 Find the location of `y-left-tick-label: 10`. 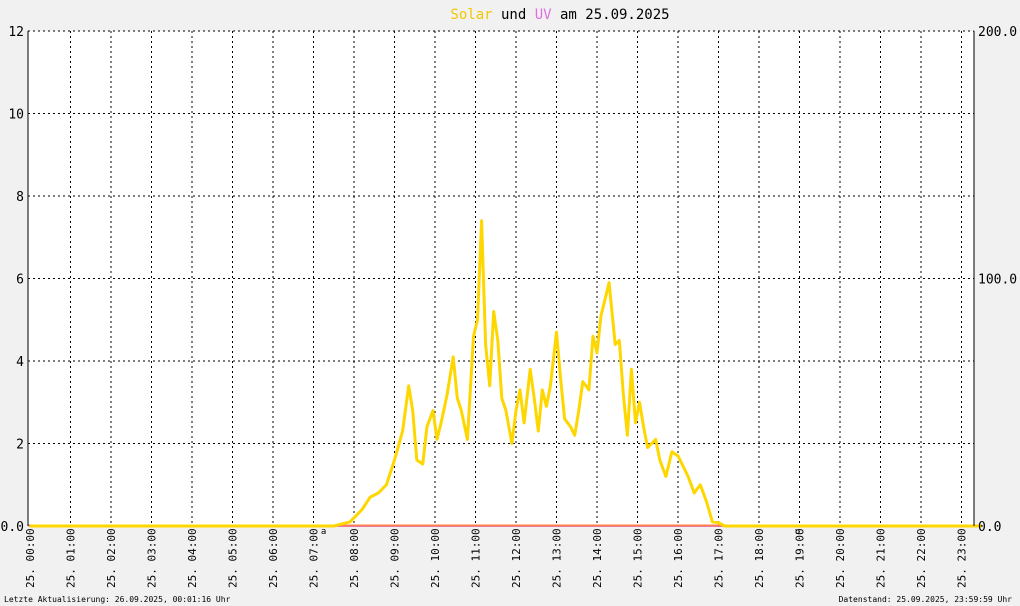

y-left-tick-label: 10 is located at coordinates (16, 115).